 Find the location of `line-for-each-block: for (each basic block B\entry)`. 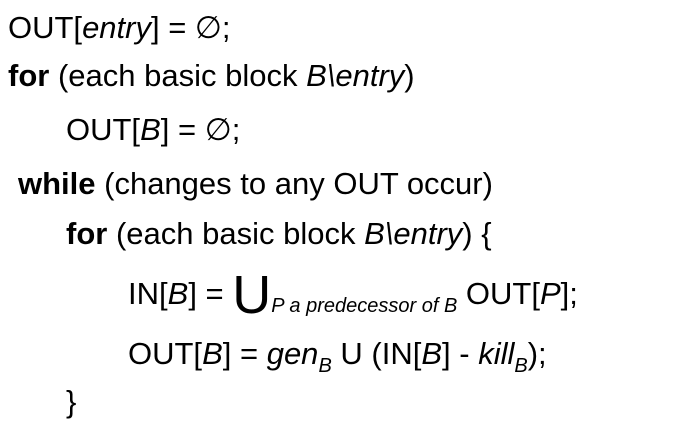

line-for-each-block: for (each basic block B\entry) is located at coordinates (211, 76).